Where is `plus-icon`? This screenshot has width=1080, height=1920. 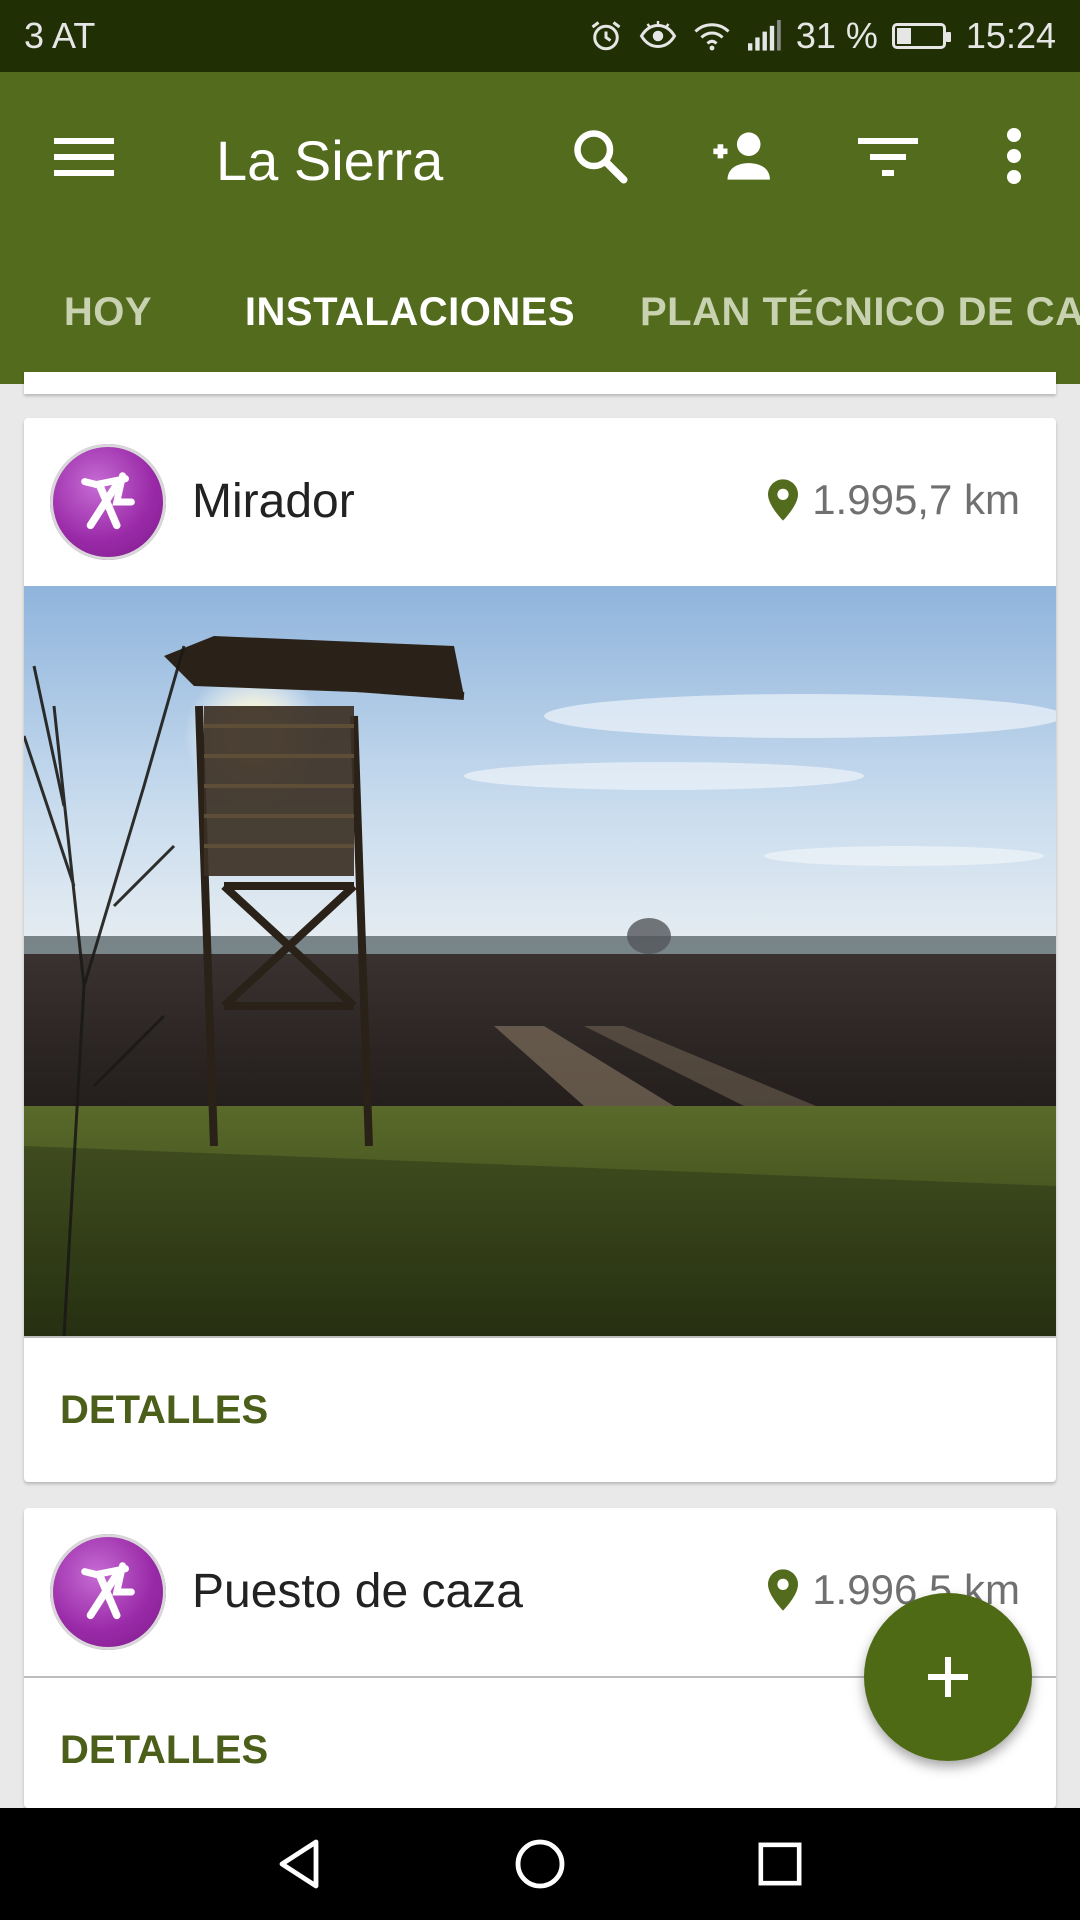
plus-icon is located at coordinates (948, 1677).